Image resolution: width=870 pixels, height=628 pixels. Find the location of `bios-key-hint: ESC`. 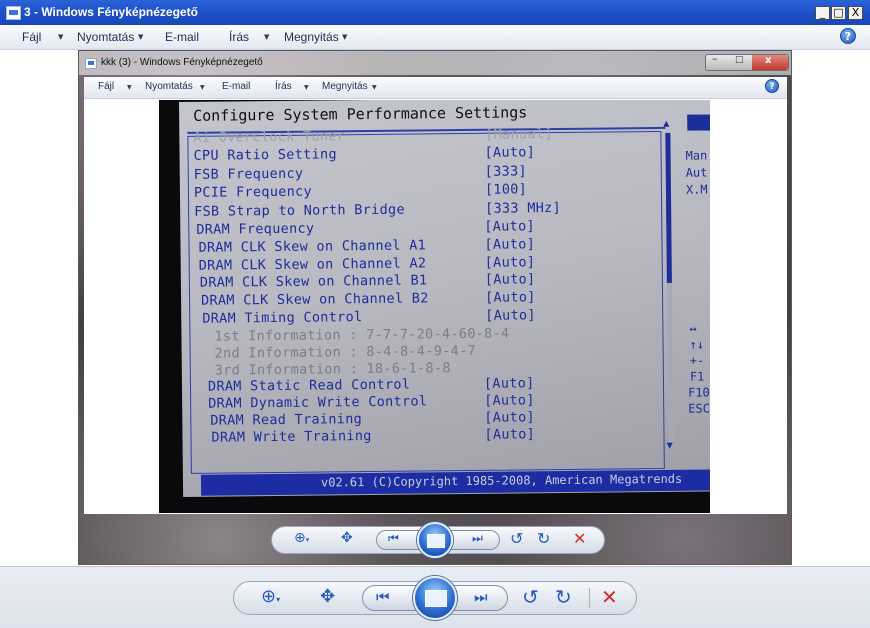

bios-key-hint: ESC is located at coordinates (699, 408).